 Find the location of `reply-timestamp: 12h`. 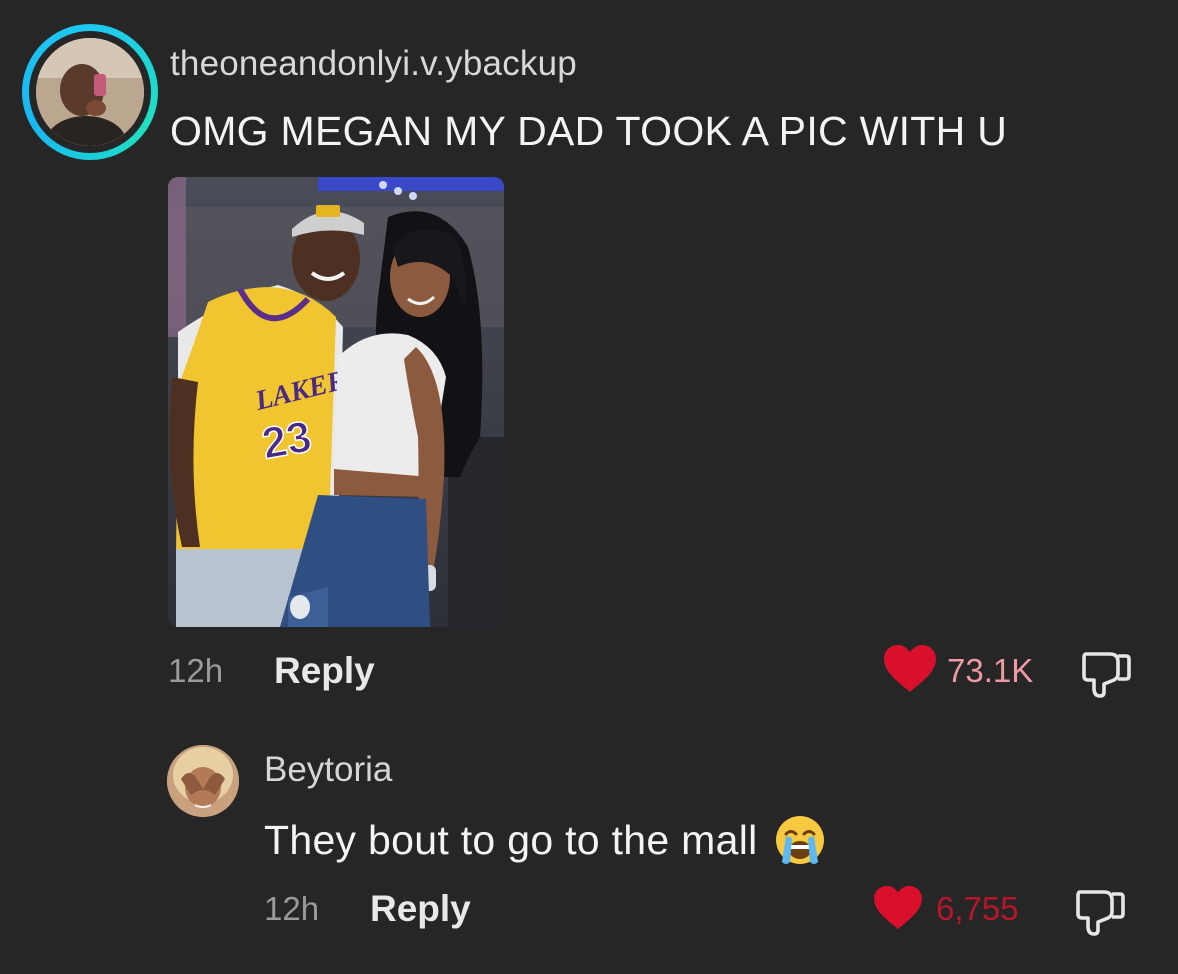

reply-timestamp: 12h is located at coordinates (292, 908).